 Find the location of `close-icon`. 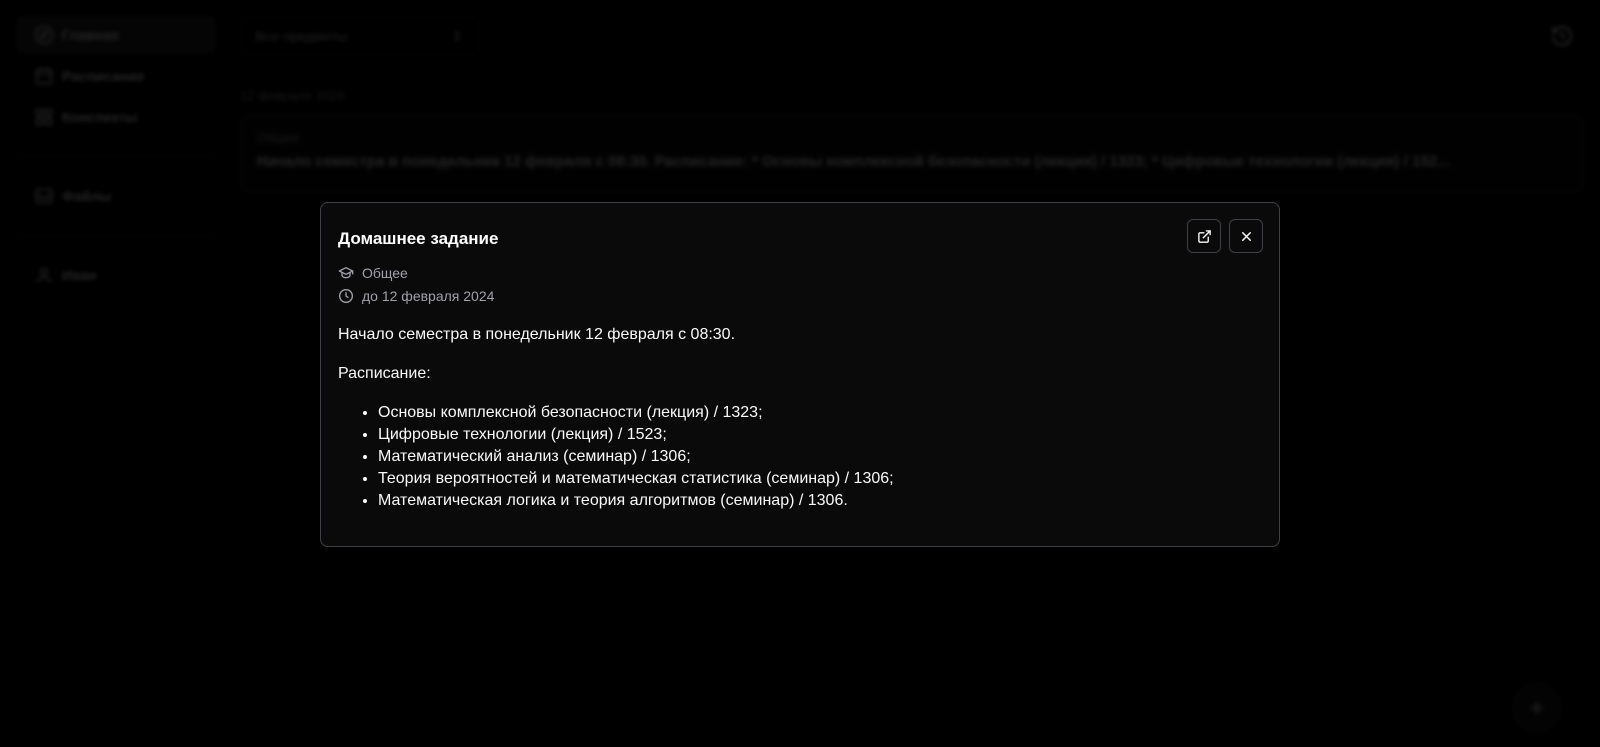

close-icon is located at coordinates (1246, 236).